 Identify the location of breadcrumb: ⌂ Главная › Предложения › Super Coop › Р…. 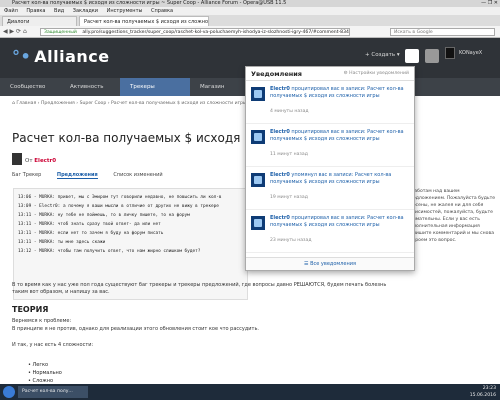
(129, 103).